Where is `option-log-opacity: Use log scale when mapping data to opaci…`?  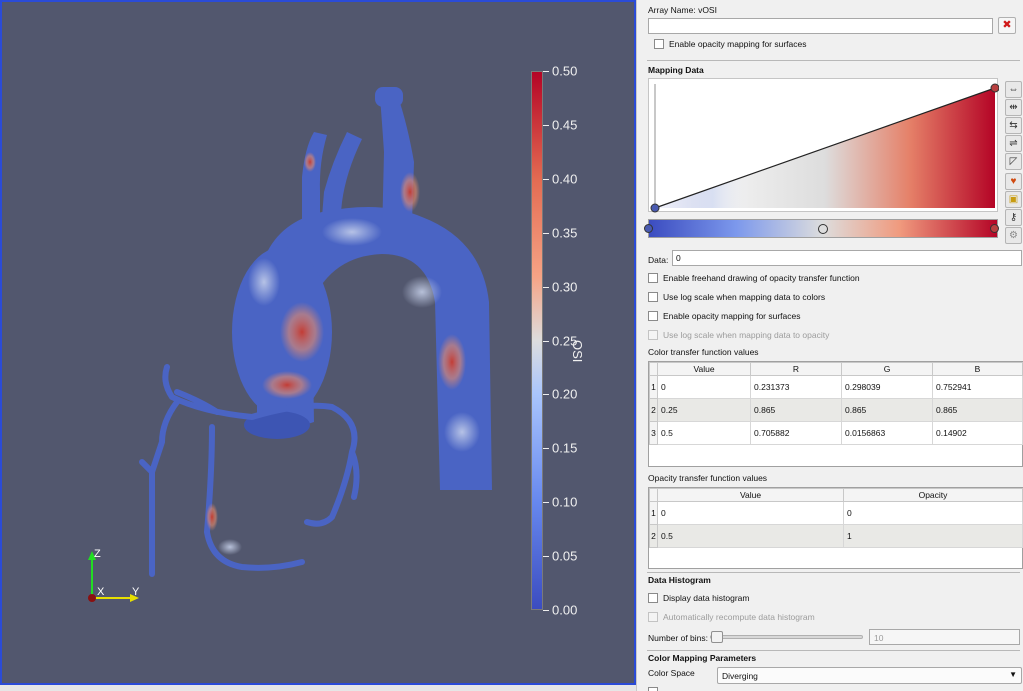
option-log-opacity: Use log scale when mapping data to opaci… is located at coordinates (738, 335).